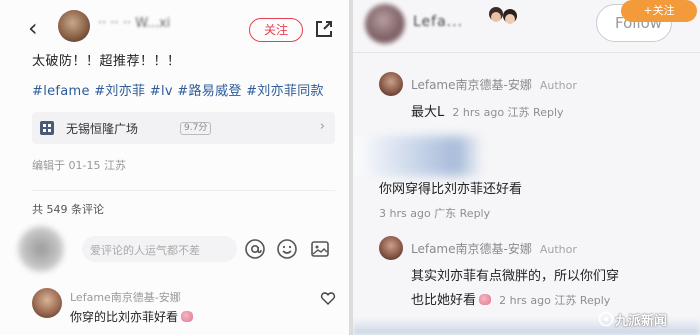 This screenshot has height=335, width=700. I want to click on at-icon, so click(255, 249).